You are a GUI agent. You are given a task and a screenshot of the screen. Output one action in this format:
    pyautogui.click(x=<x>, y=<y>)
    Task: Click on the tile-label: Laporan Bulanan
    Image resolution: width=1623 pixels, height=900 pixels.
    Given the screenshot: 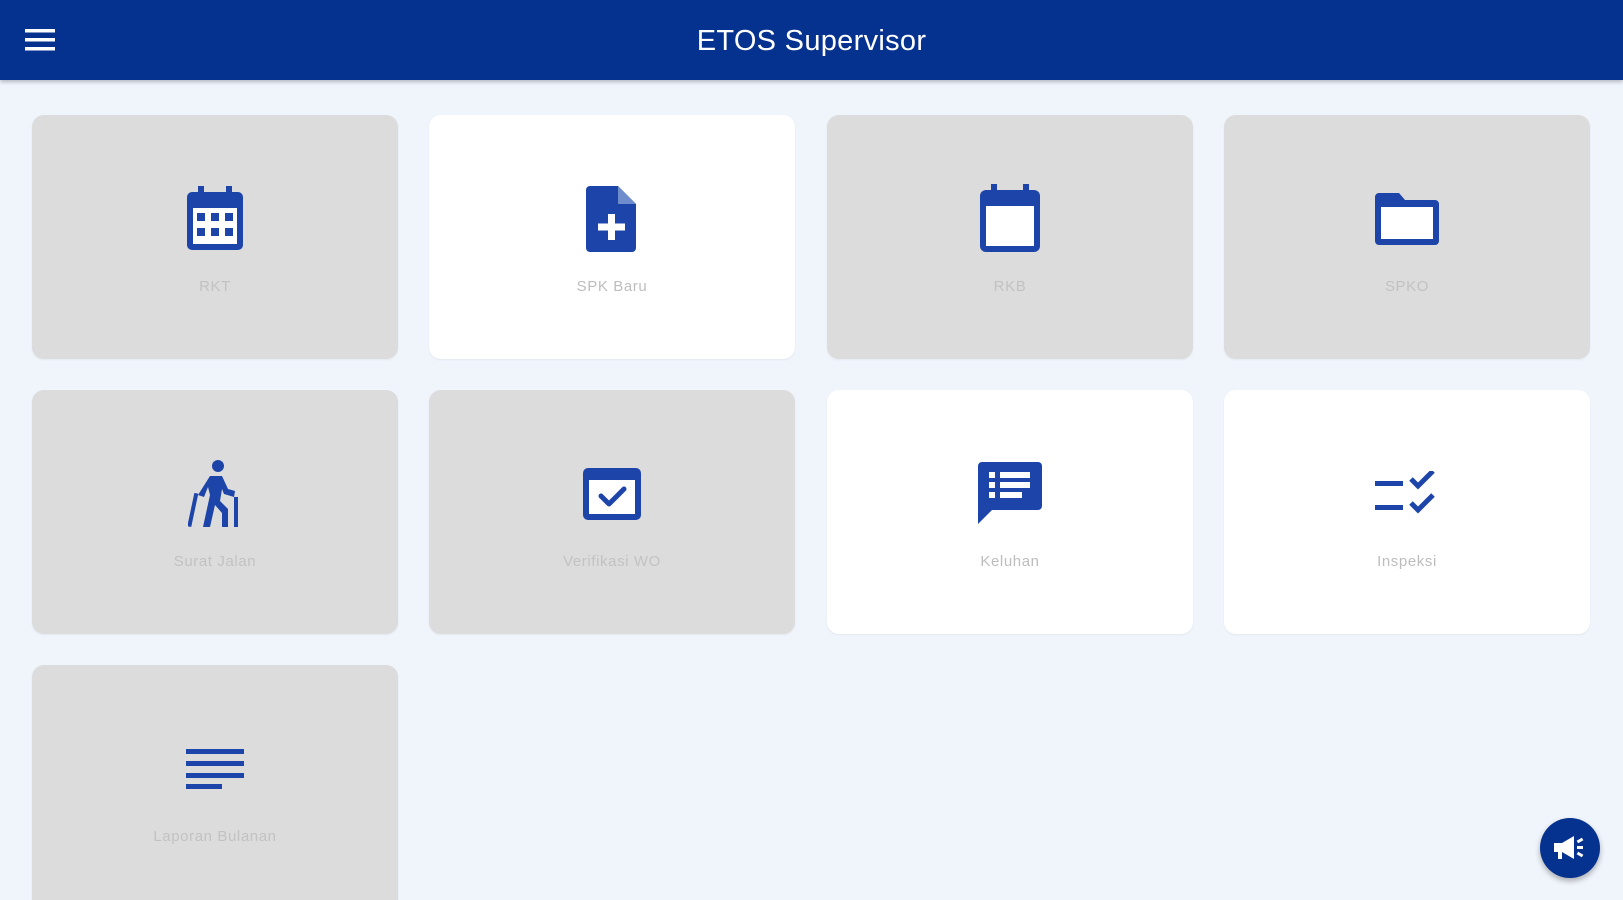 What is the action you would take?
    pyautogui.click(x=215, y=836)
    